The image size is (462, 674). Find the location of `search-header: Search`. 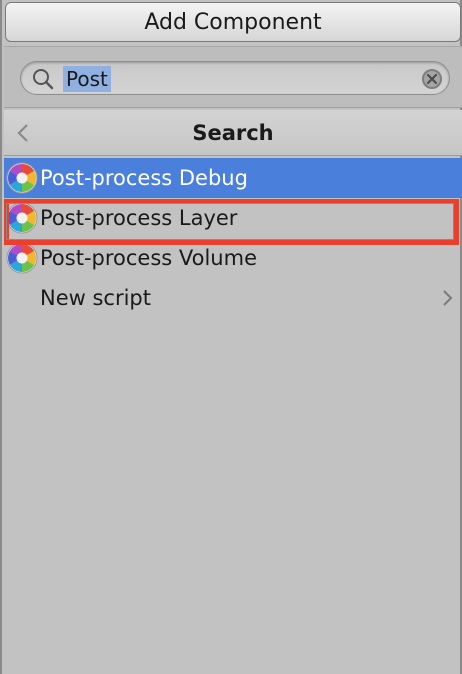

search-header: Search is located at coordinates (233, 133).